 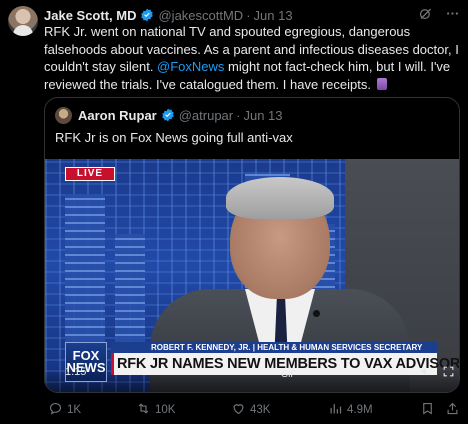 What do you see at coordinates (190, 66) in the screenshot?
I see `mention-link: @FoxNews` at bounding box center [190, 66].